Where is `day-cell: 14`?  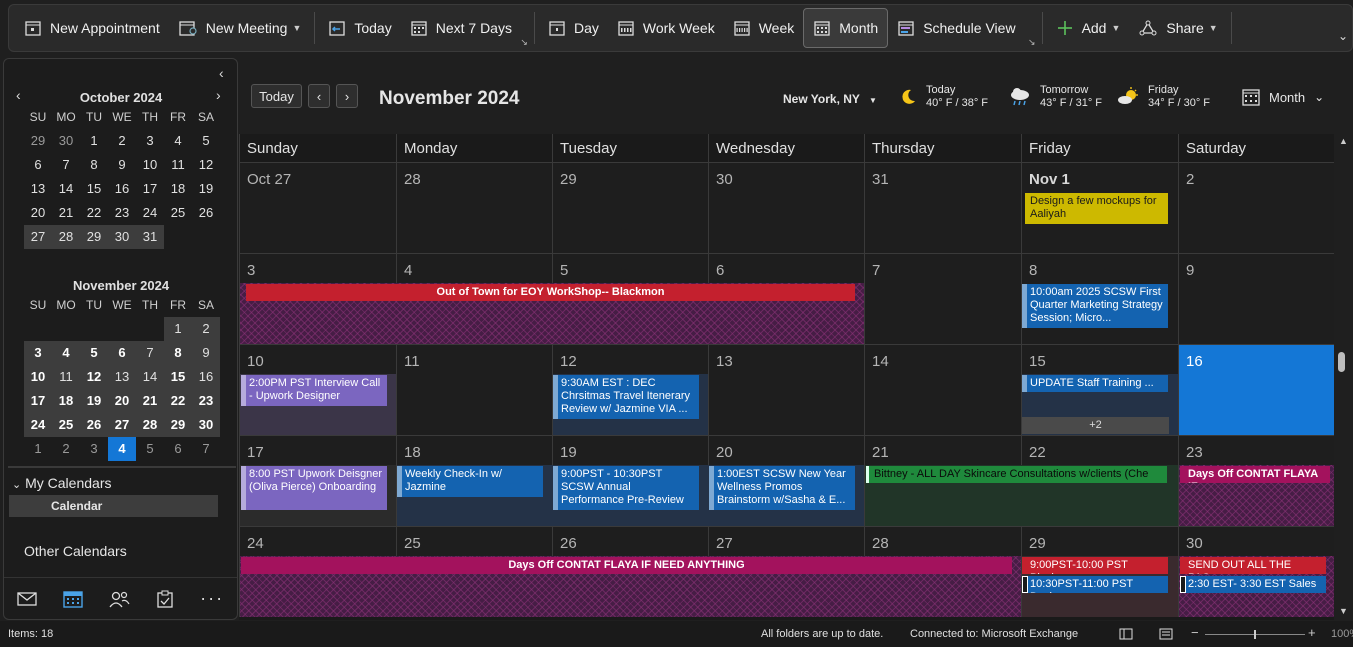
day-cell: 14 is located at coordinates (942, 389).